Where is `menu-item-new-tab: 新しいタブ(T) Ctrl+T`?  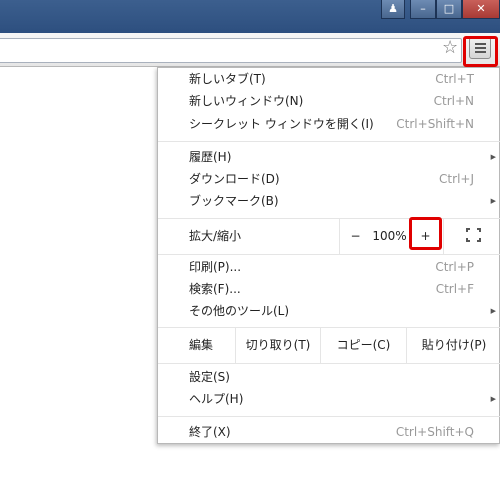
menu-item-new-tab: 新しいタブ(T) Ctrl+T is located at coordinates (329, 79).